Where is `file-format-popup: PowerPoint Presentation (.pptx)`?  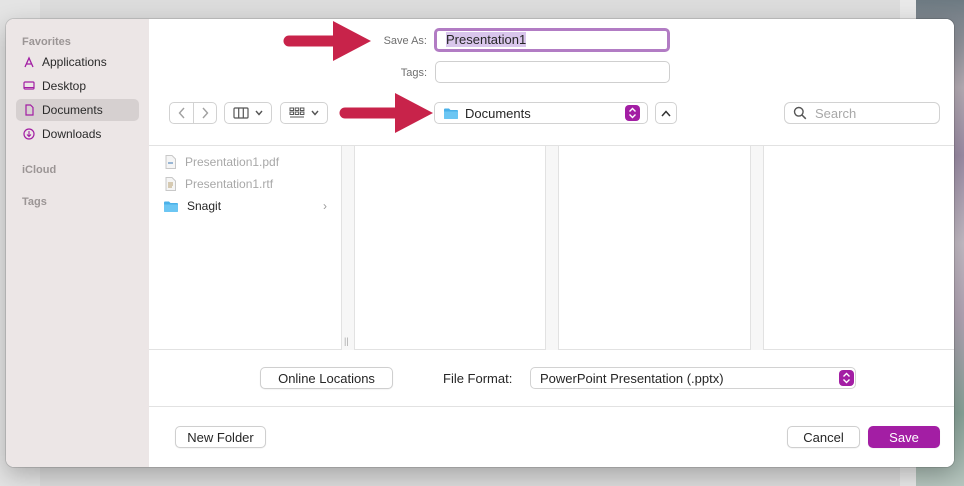 file-format-popup: PowerPoint Presentation (.pptx) is located at coordinates (693, 378).